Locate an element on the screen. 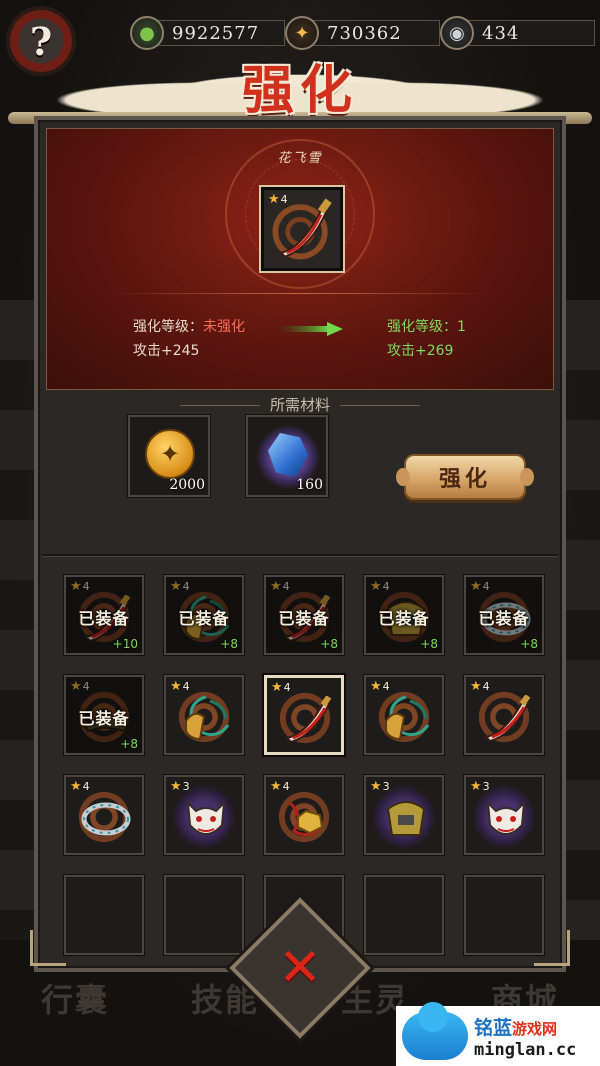 This screenshot has width=600, height=1066. currency-swirl: ◉ 434 is located at coordinates (517, 33).